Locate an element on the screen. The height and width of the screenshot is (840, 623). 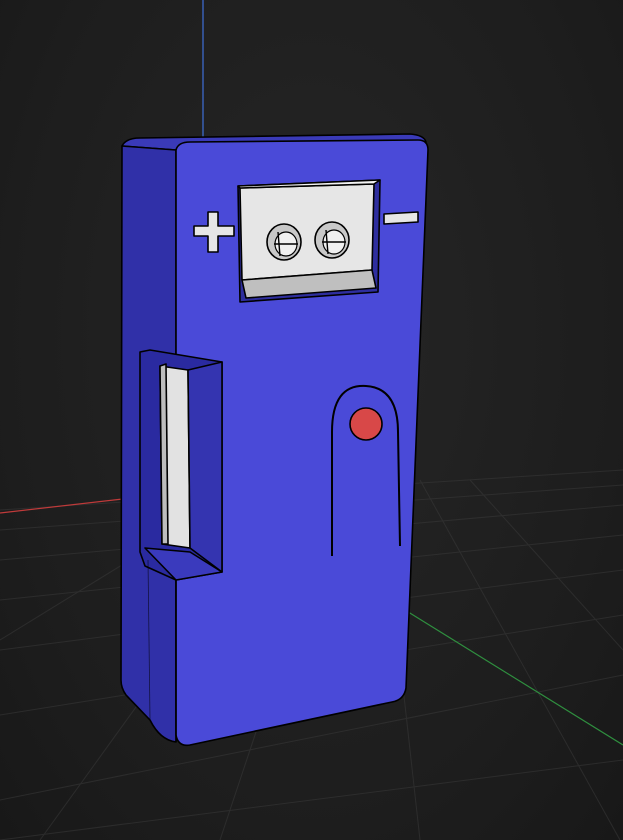
terminal-block is located at coordinates (307, 232).